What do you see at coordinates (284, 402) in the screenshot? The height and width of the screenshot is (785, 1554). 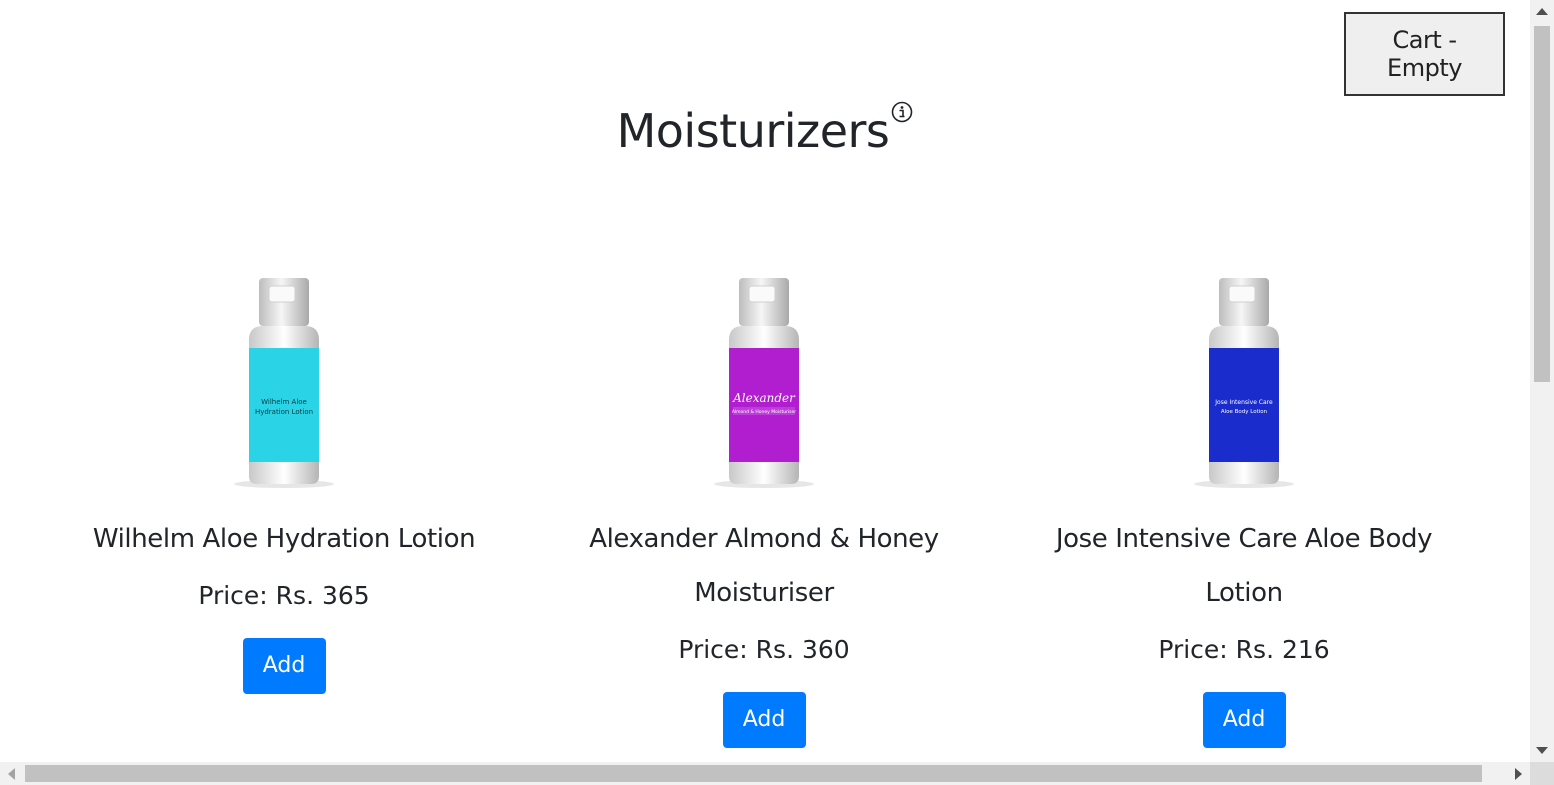 I see `svg-text: Wilhelm Aloe` at bounding box center [284, 402].